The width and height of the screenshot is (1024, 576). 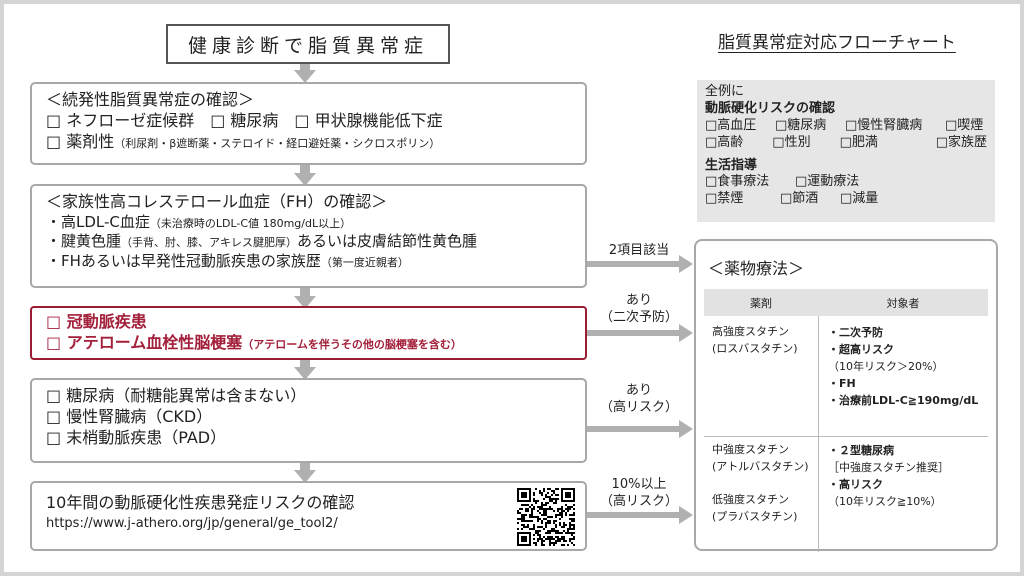 I want to click on drug-mid: 中強度スタチン (アトルバスタチン), so click(x=760, y=458).